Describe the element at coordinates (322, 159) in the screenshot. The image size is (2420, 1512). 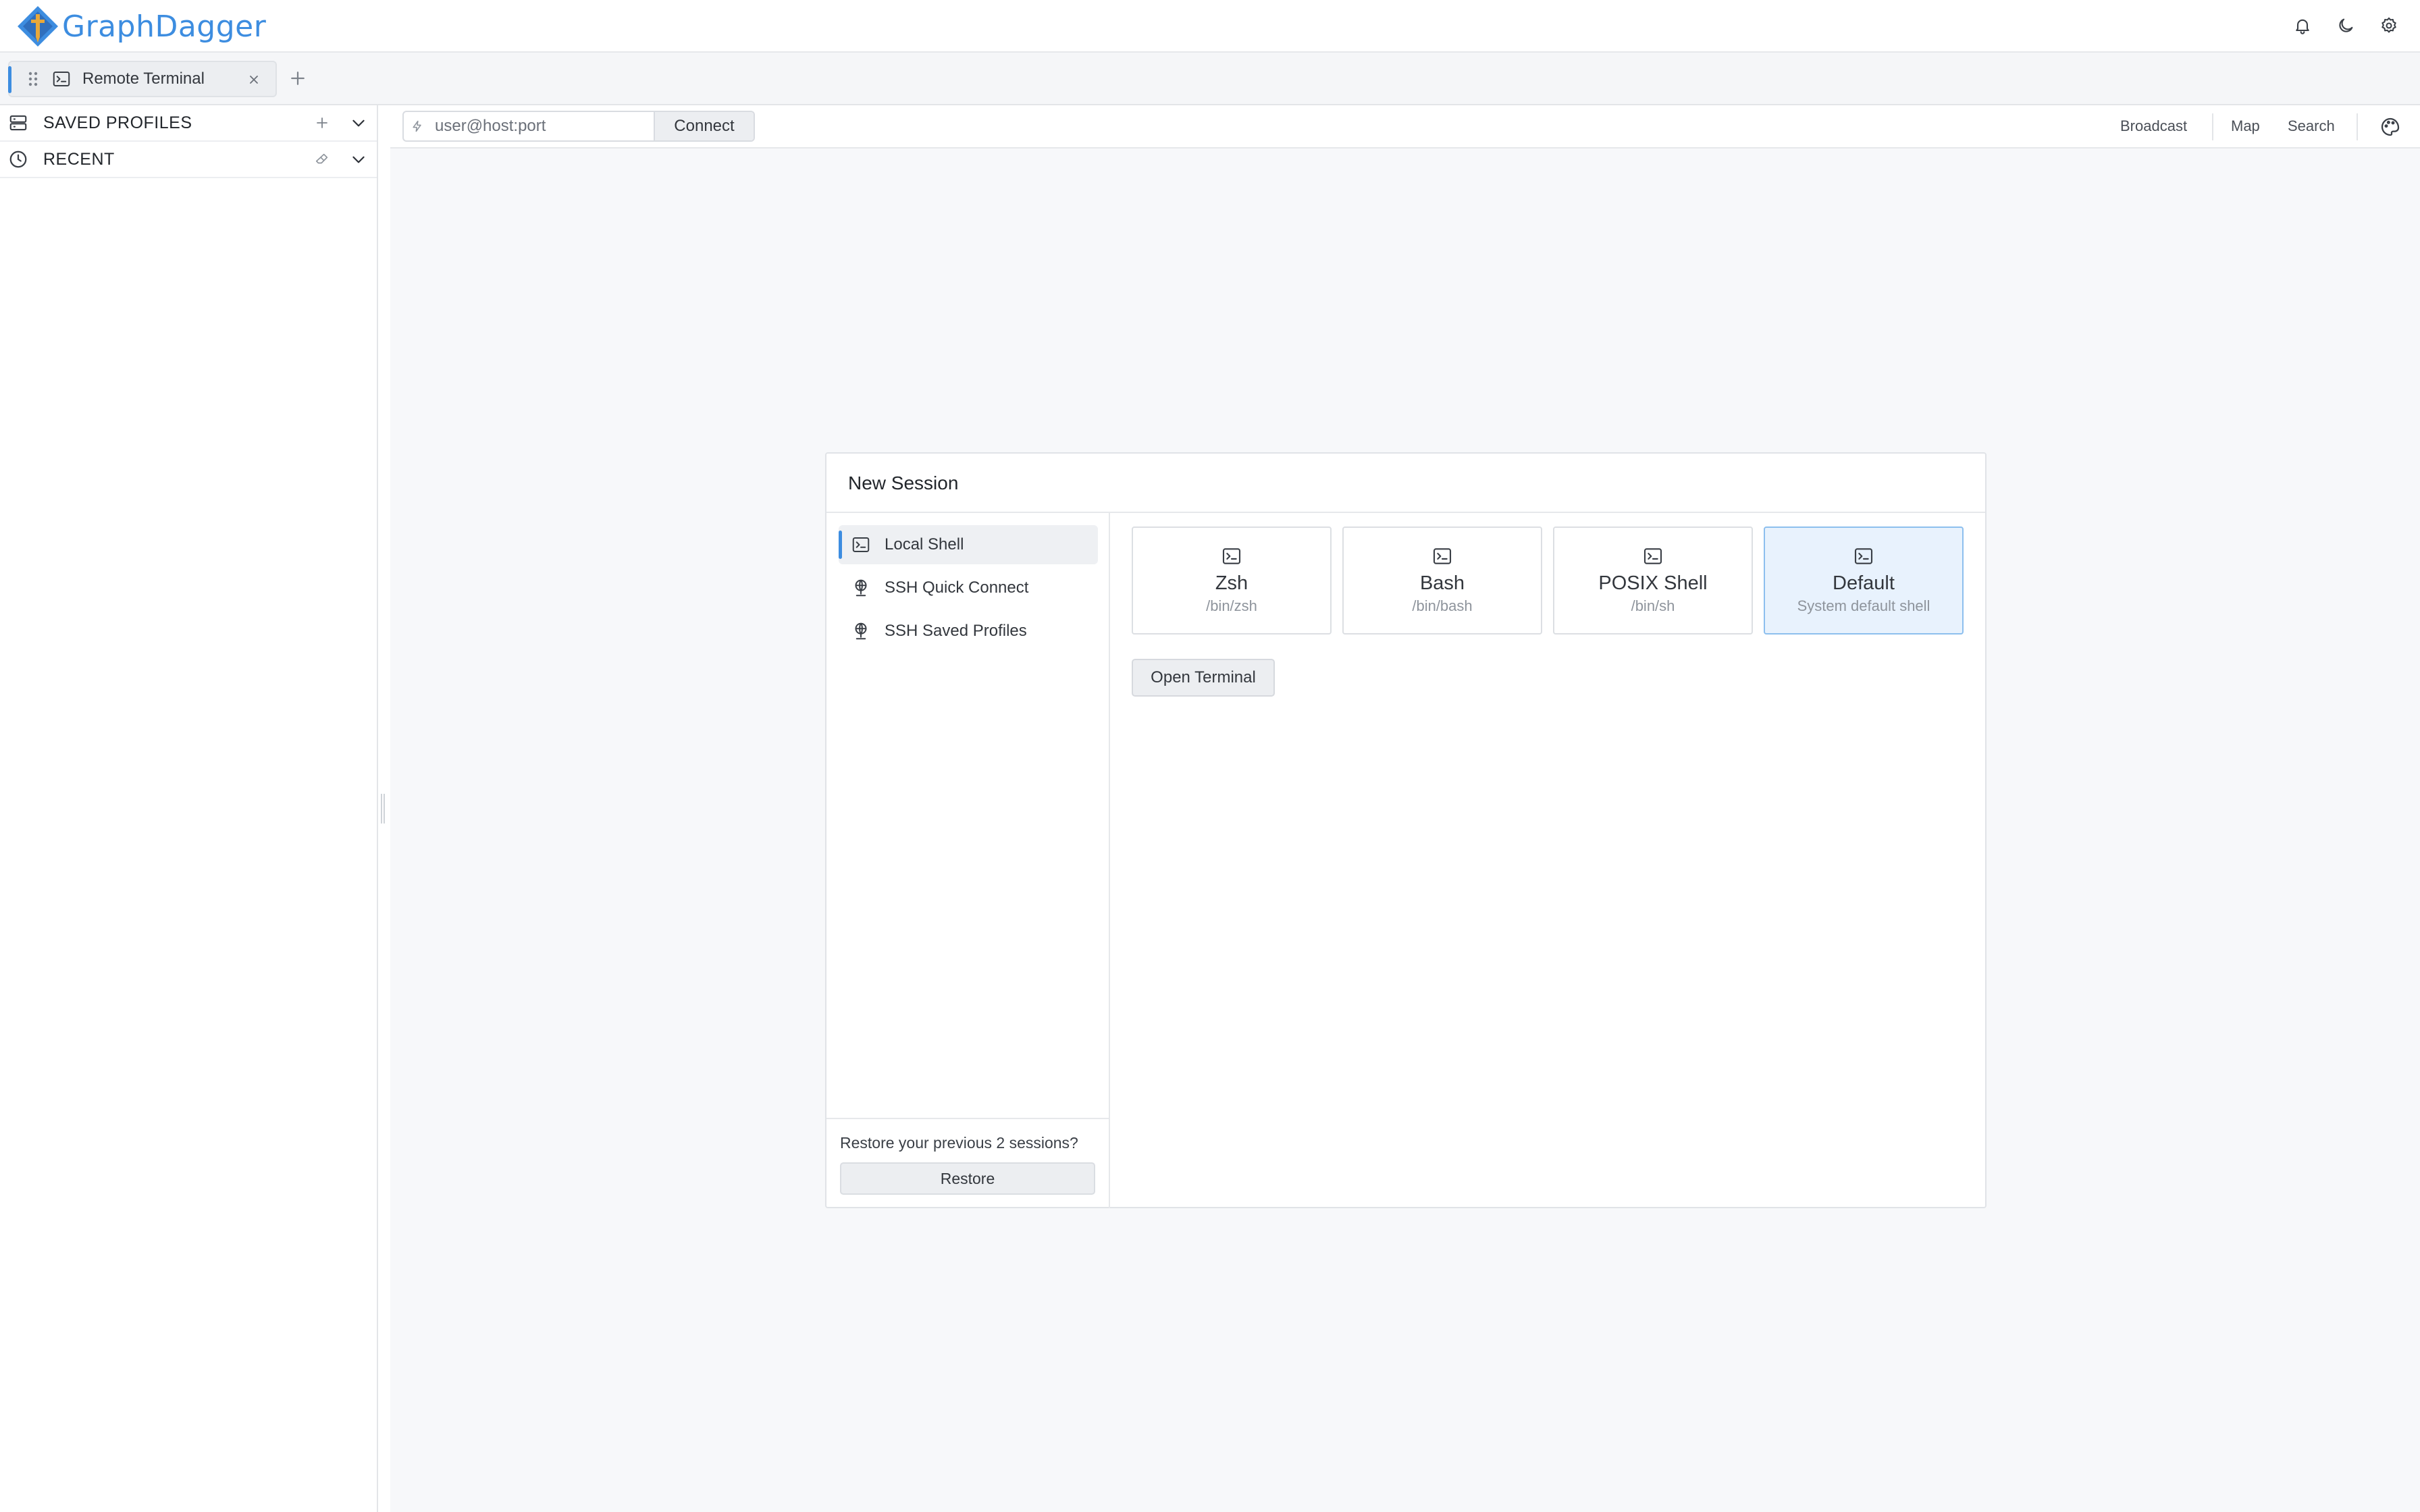
I see `eraser-icon` at that location.